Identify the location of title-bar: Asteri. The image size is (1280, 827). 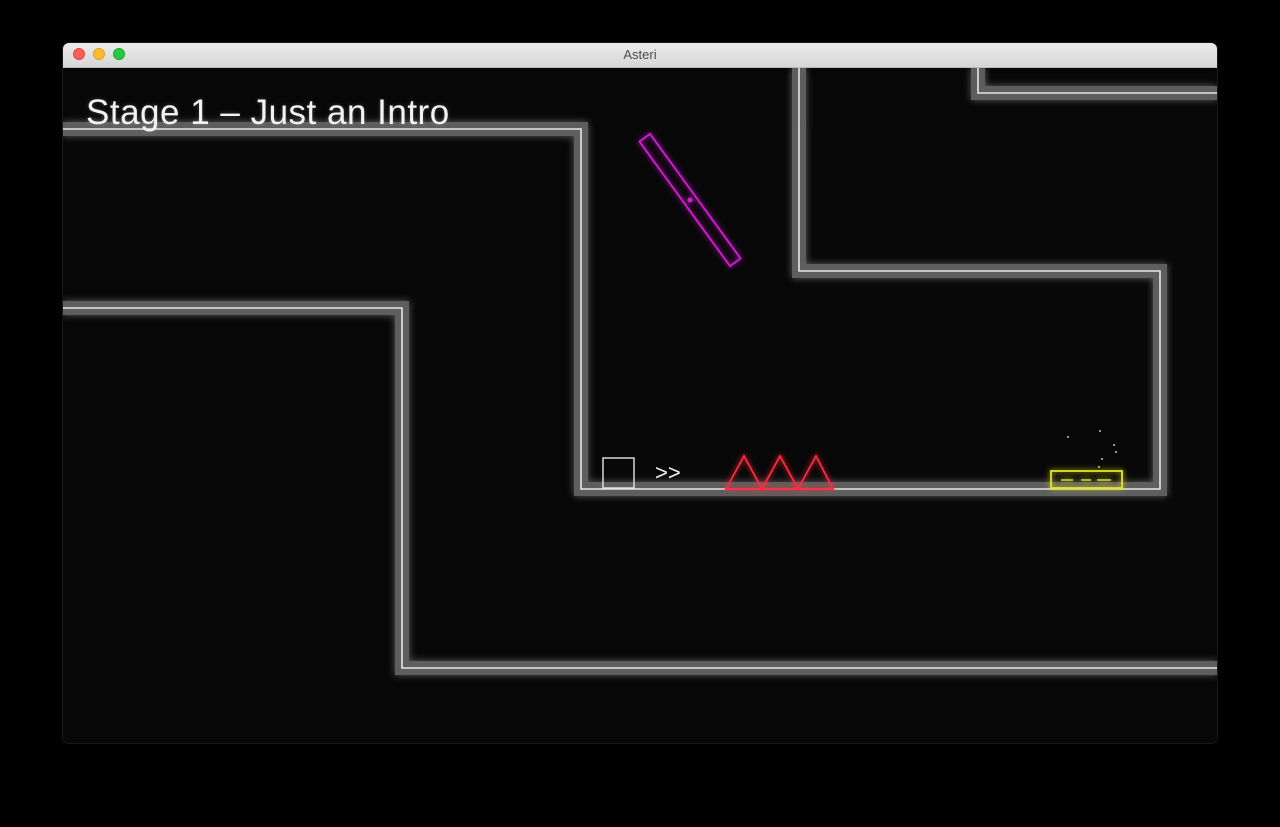
(640, 55).